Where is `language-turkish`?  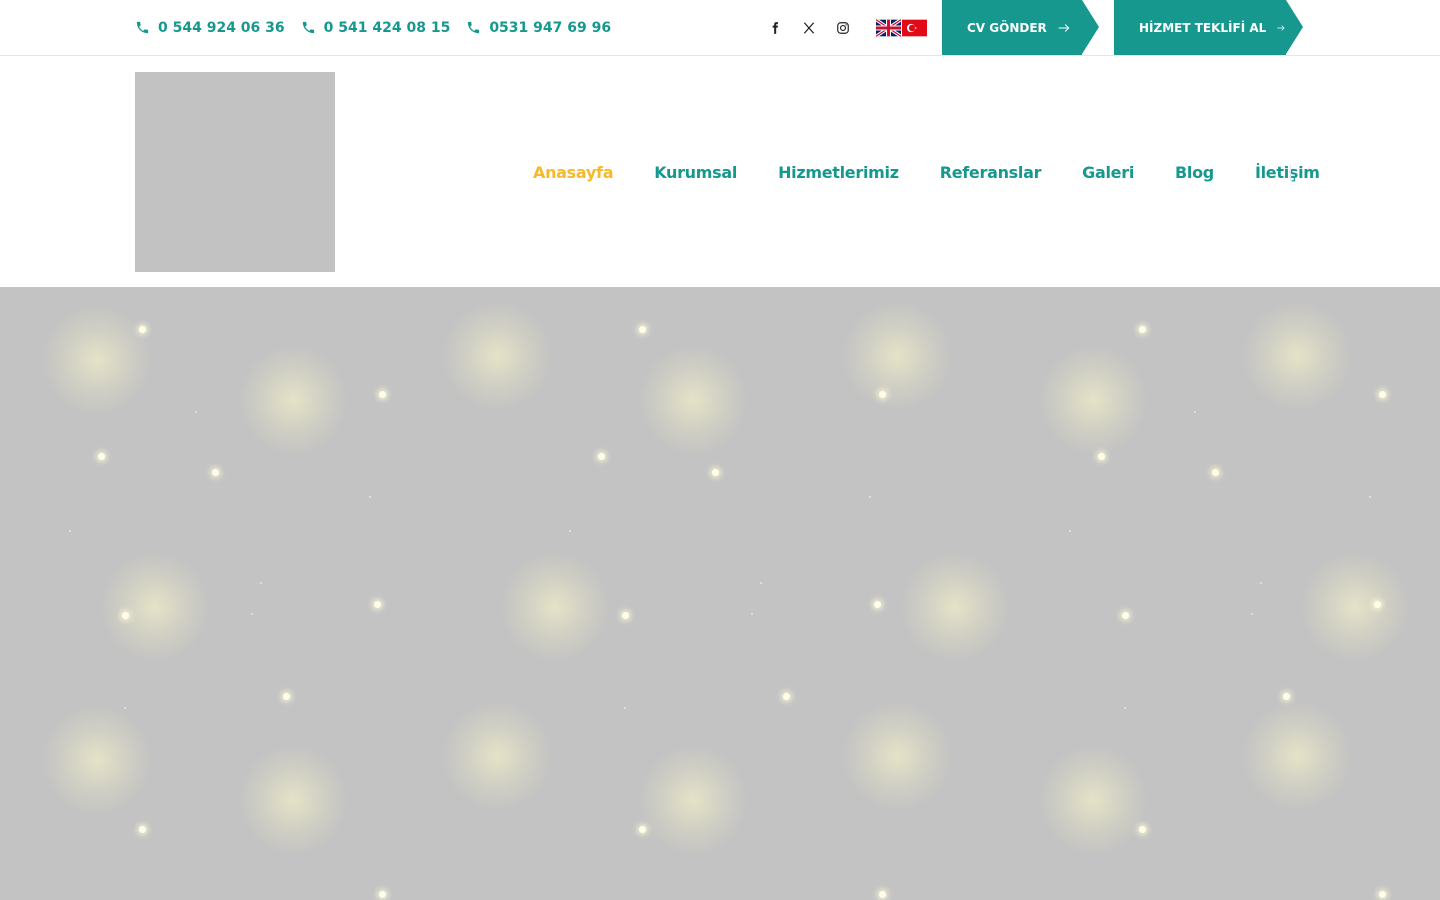
language-turkish is located at coordinates (914, 28).